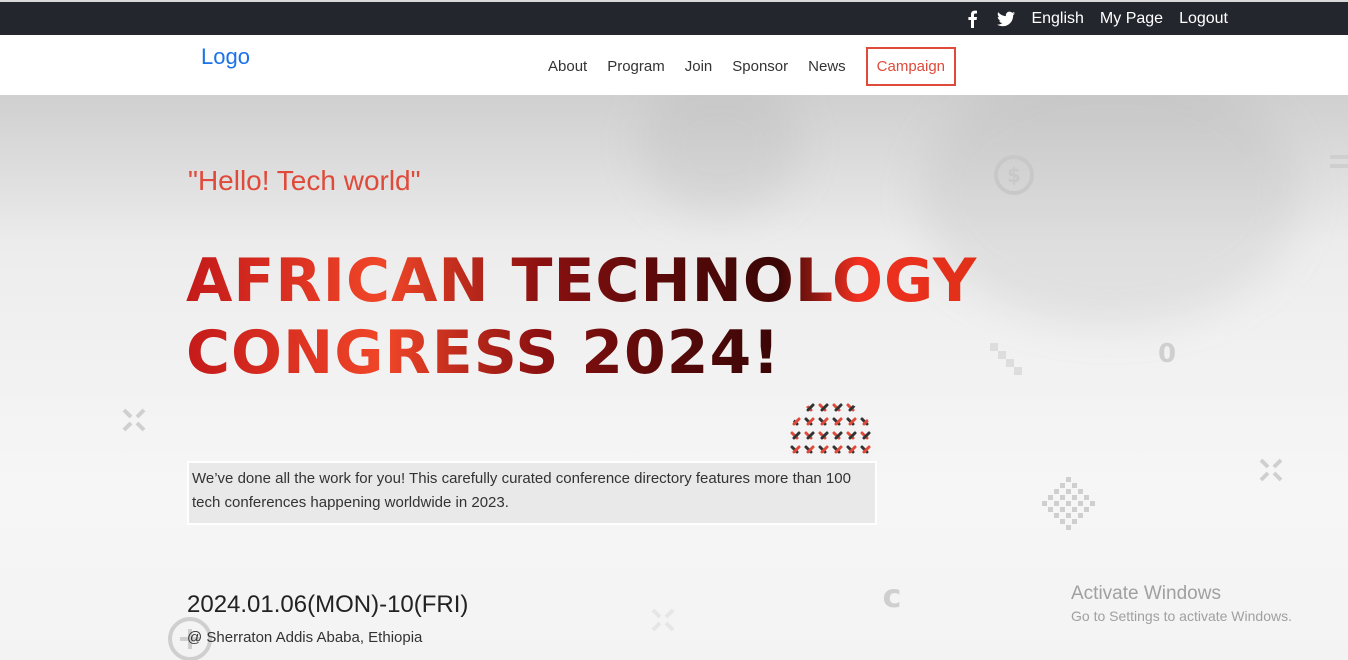 This screenshot has height=660, width=1348. What do you see at coordinates (1146, 593) in the screenshot?
I see `watermark-title: Activate Windows` at bounding box center [1146, 593].